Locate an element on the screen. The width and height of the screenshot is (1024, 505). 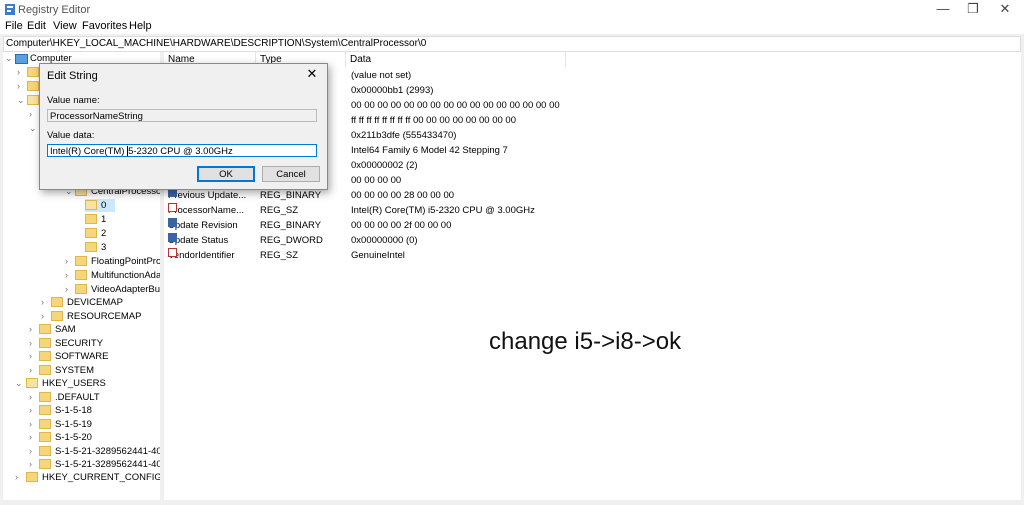
menu-help: Help is located at coordinates (140, 26).